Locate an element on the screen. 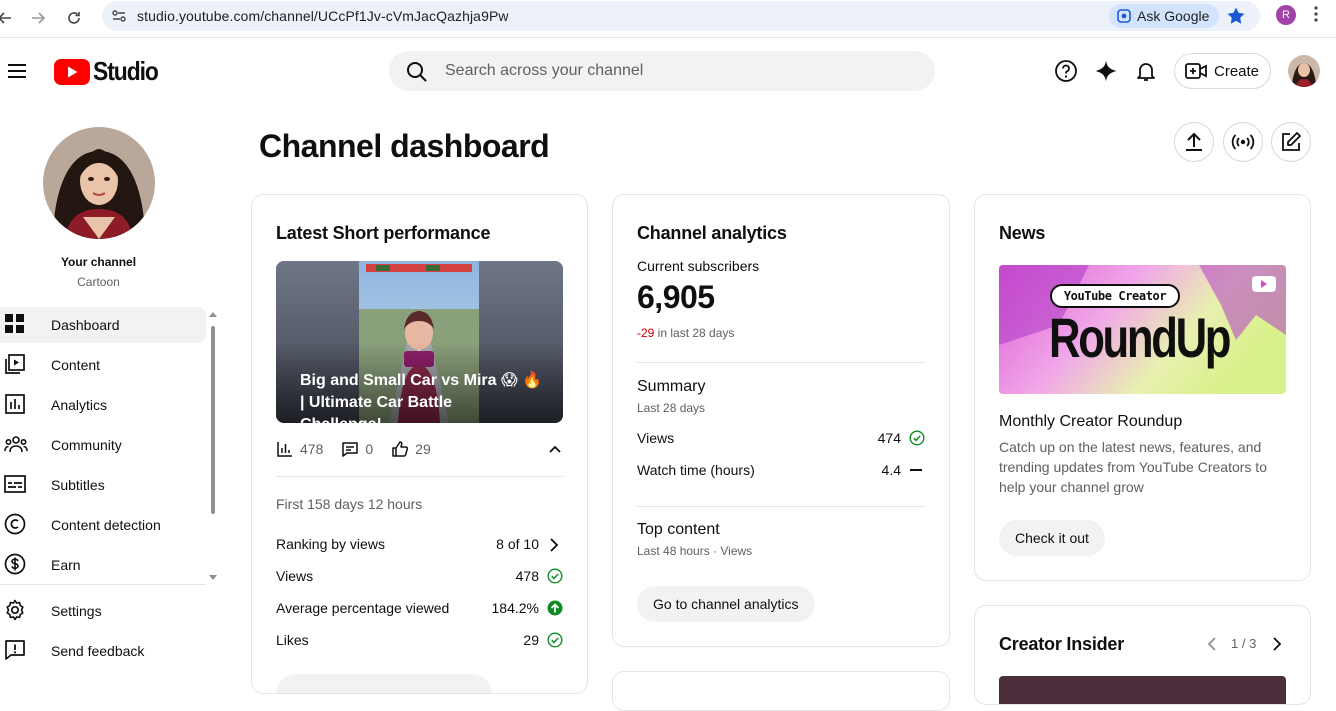 The width and height of the screenshot is (1336, 711). bookmark-star-icon is located at coordinates (1236, 16).